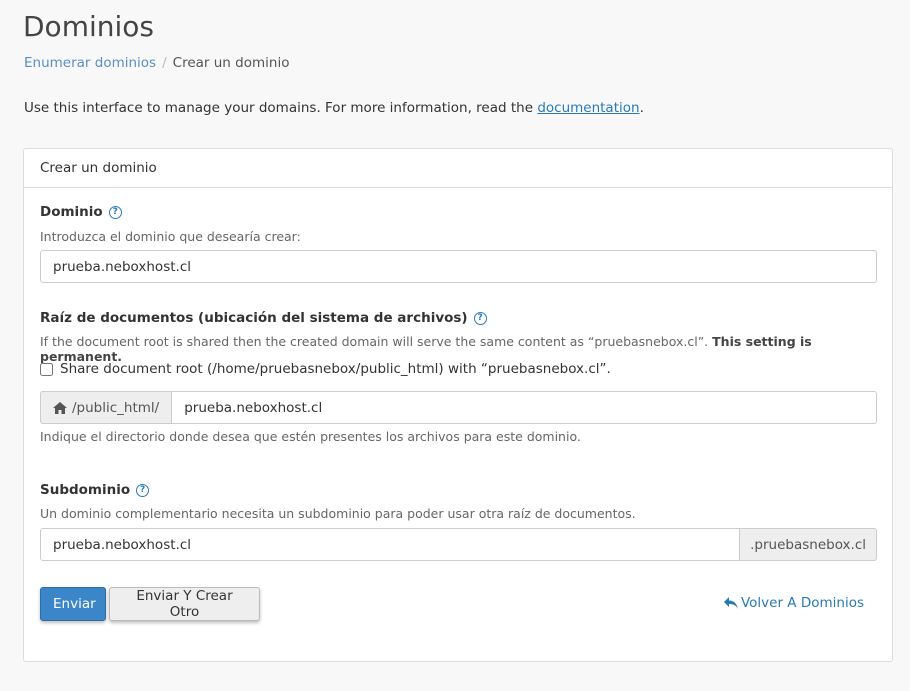 This screenshot has height=691, width=910. I want to click on documentation-link: documentation, so click(588, 108).